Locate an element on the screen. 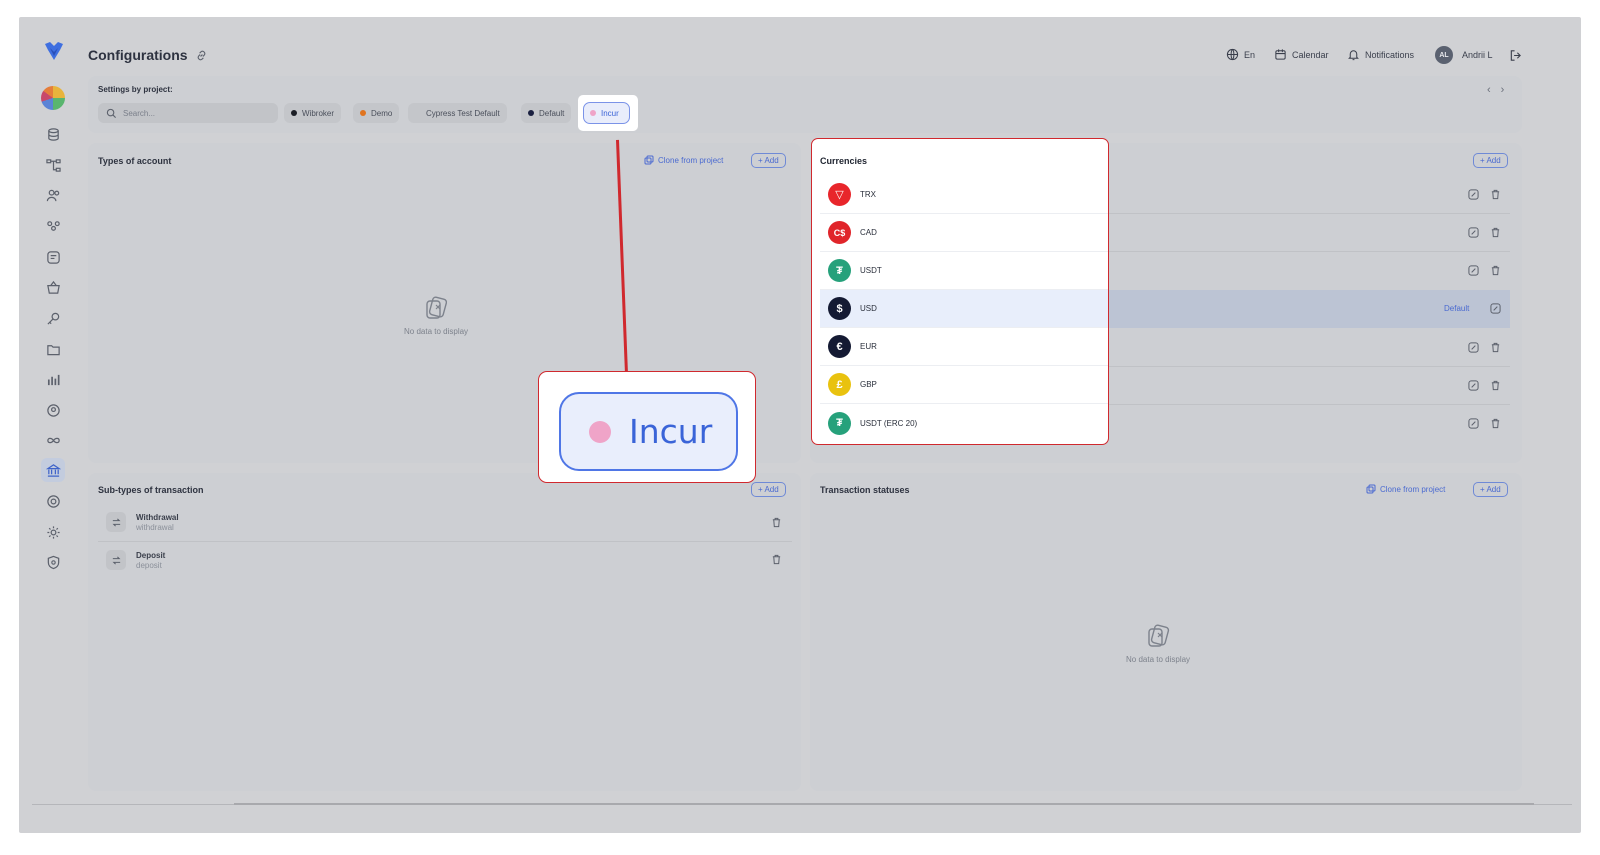 The width and height of the screenshot is (1600, 855). reports-icon is located at coordinates (53, 379).